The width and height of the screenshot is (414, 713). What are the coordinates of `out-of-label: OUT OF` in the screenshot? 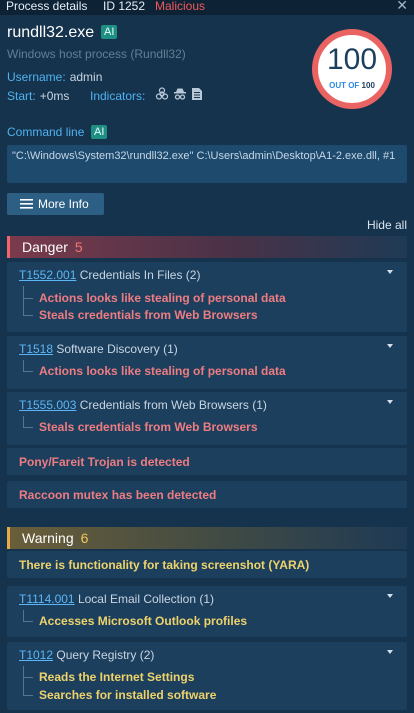 It's located at (344, 85).